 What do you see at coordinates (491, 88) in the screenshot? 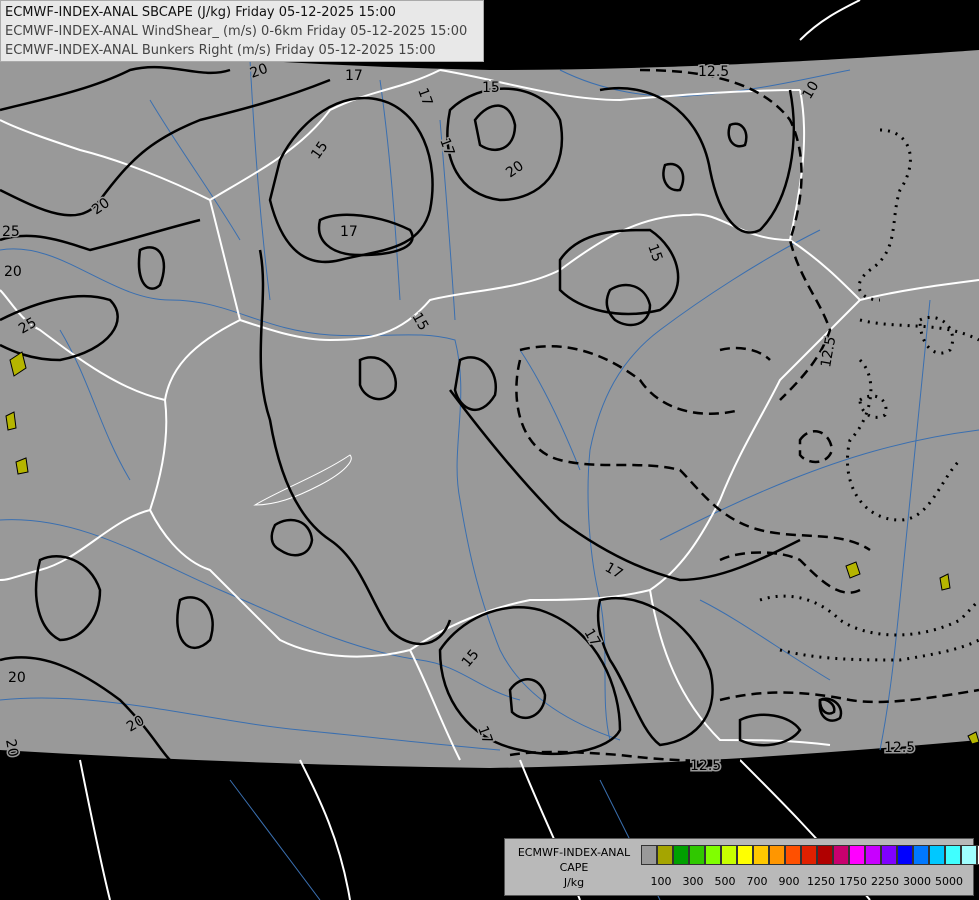
I see `contour-label: 15` at bounding box center [491, 88].